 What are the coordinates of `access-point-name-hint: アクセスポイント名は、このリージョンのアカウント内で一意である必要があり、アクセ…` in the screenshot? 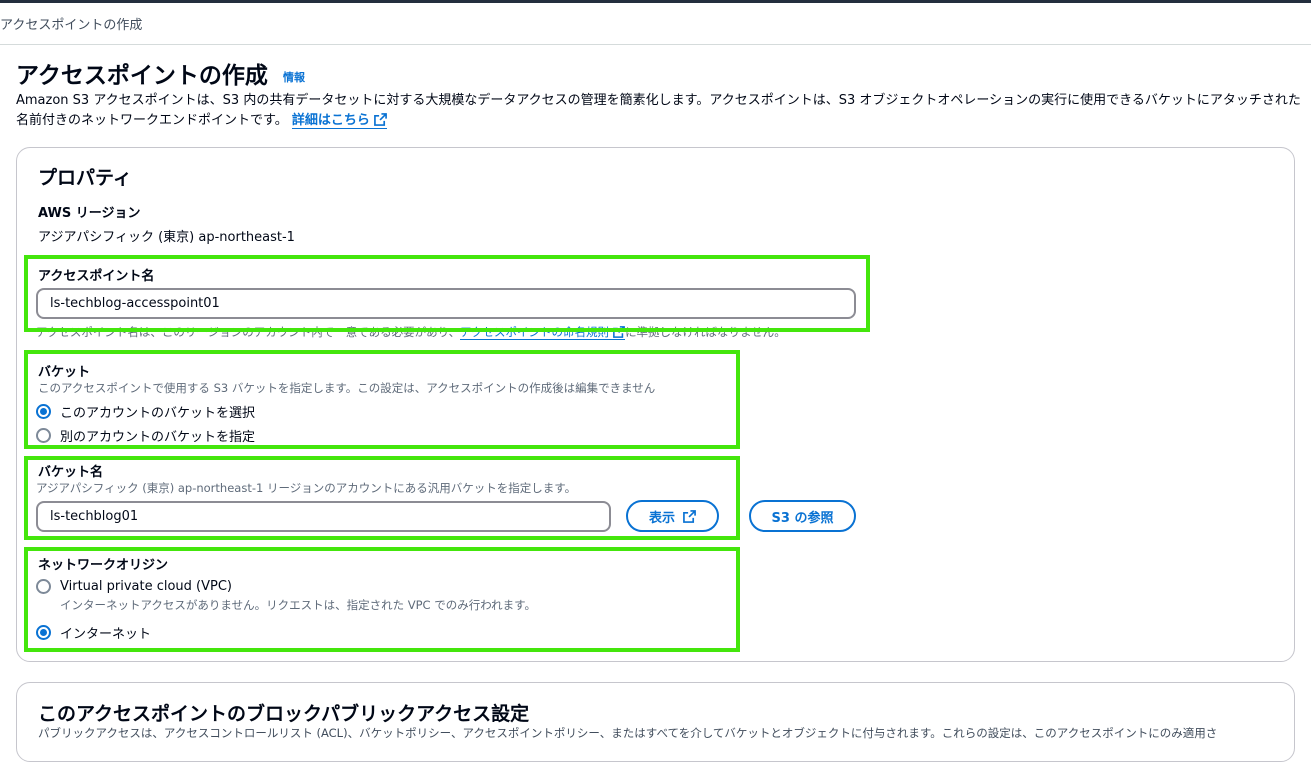 It's located at (411, 332).